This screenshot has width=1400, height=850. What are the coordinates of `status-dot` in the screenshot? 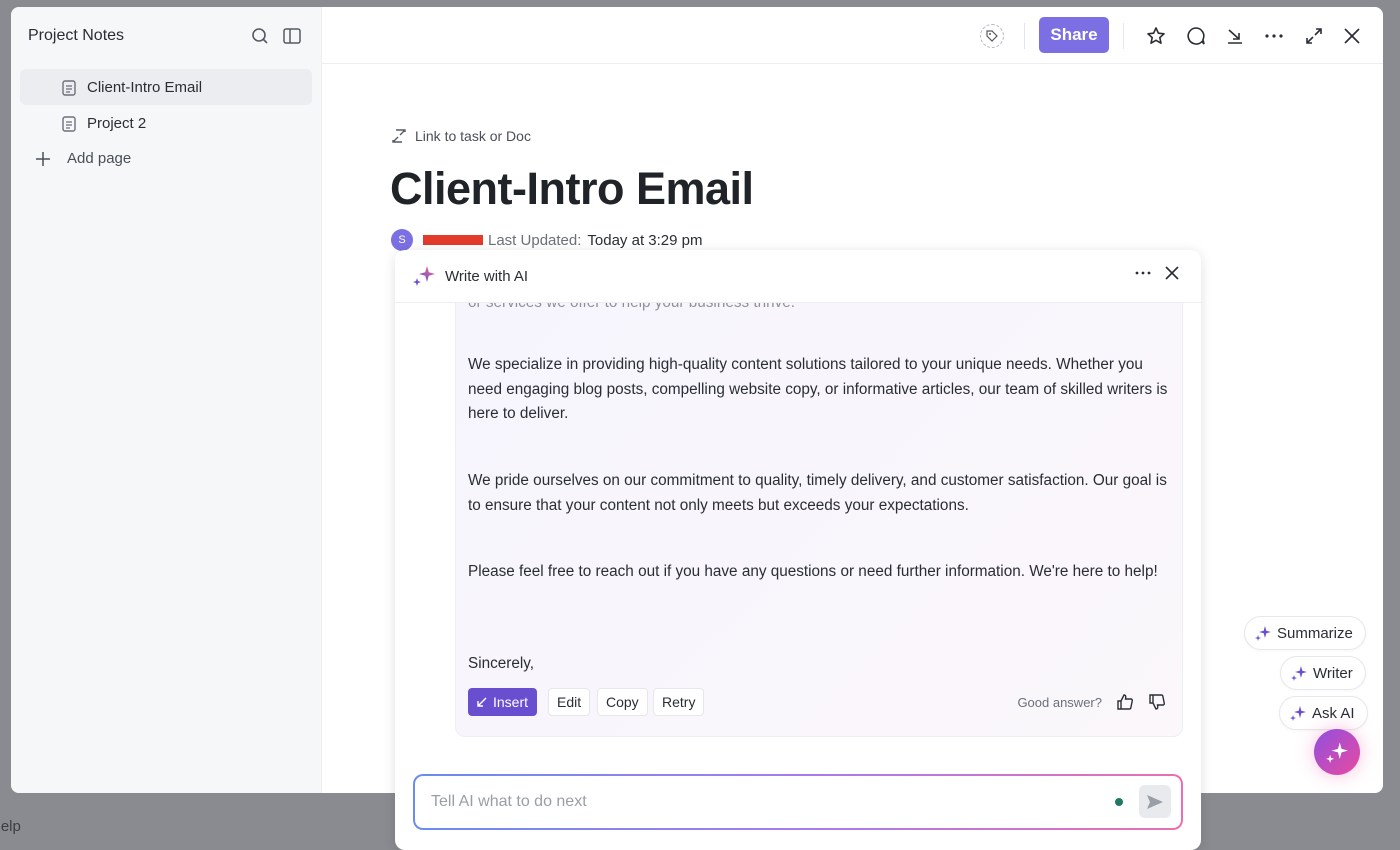 It's located at (1119, 802).